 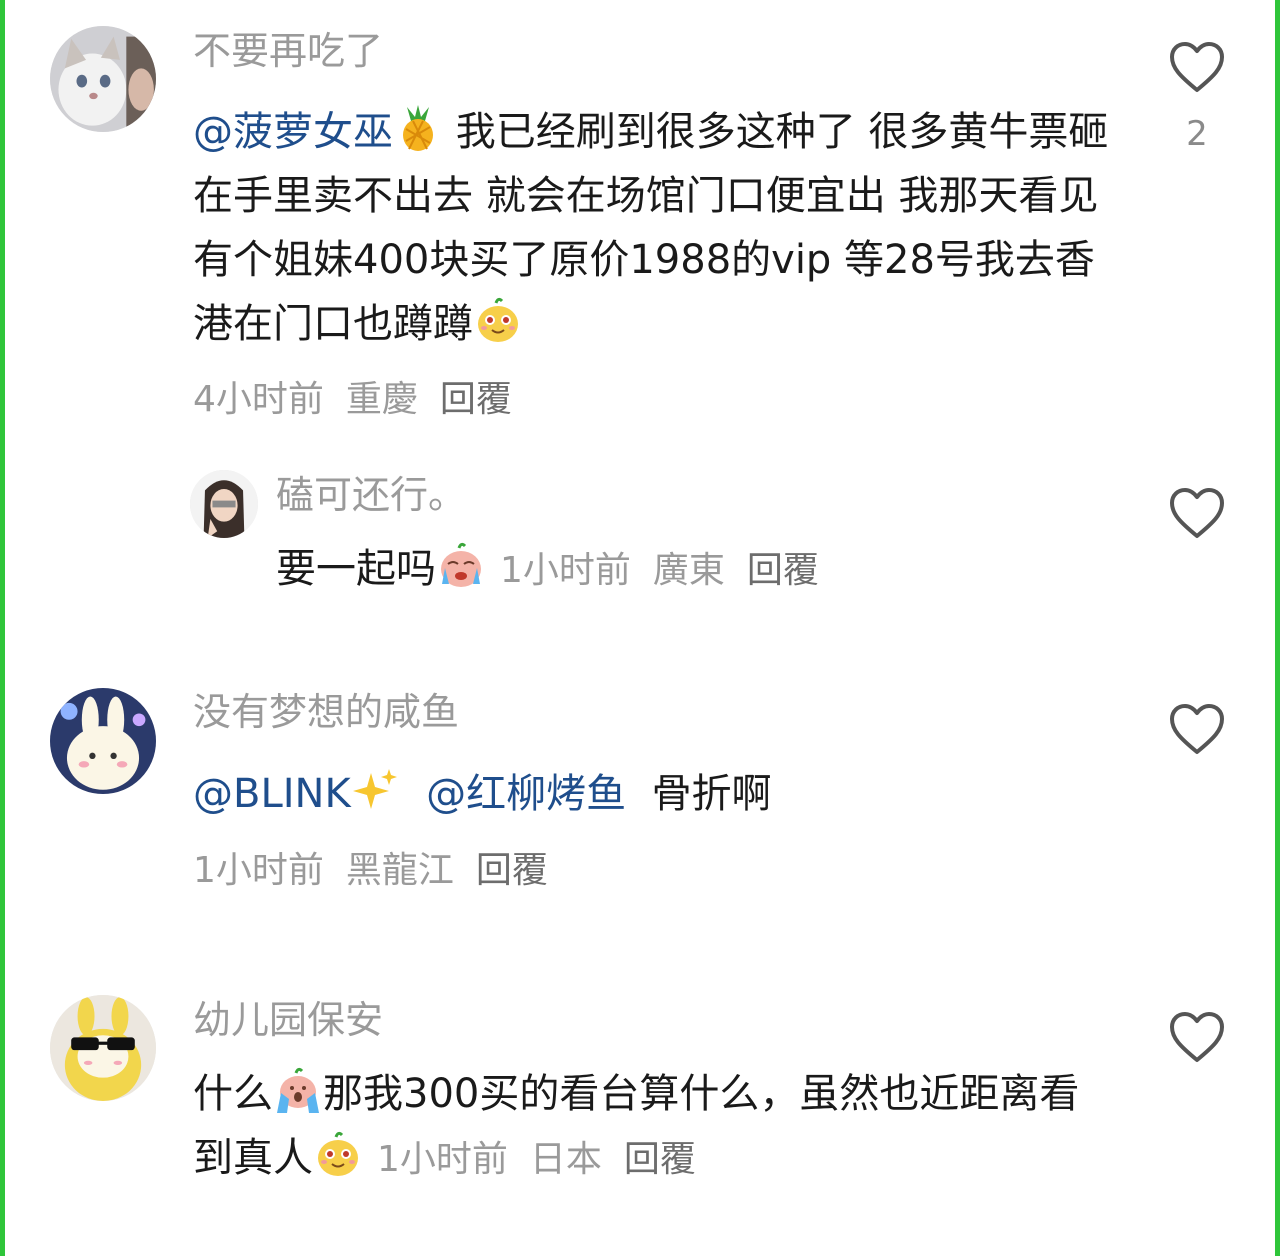 I want to click on comment-meta: 1小时前 黑龍江 回覆, so click(x=381, y=871).